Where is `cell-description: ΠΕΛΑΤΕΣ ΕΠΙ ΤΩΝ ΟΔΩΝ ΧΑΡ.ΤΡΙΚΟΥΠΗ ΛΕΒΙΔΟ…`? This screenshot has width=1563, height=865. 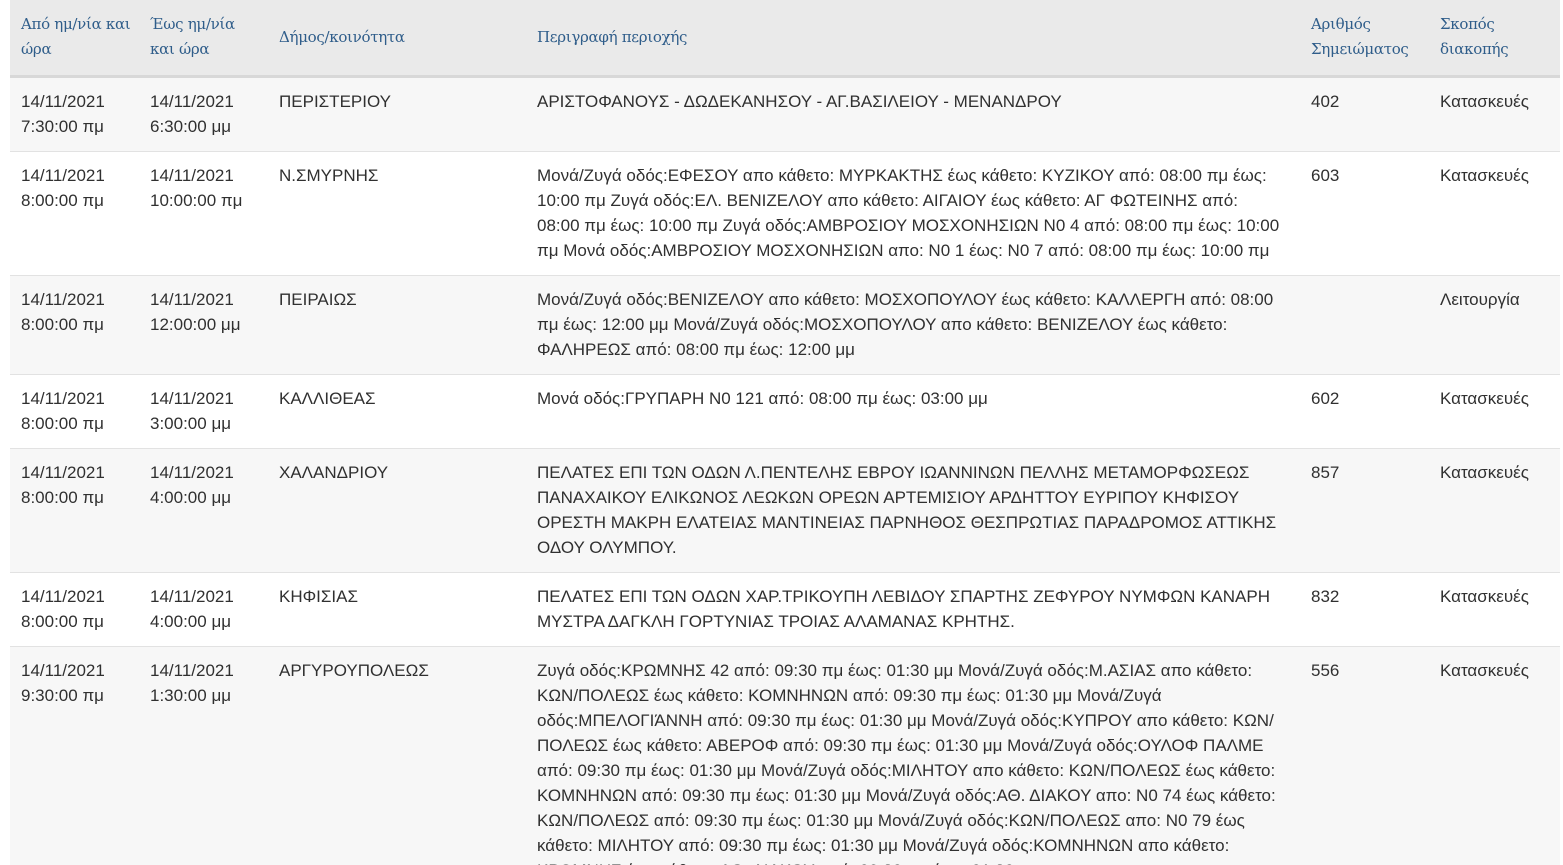
cell-description: ΠΕΛΑΤΕΣ ΕΠΙ ΤΩΝ ΟΔΩΝ ΧΑΡ.ΤΡΙΚΟΥΠΗ ΛΕΒΙΔΟ… is located at coordinates (913, 608).